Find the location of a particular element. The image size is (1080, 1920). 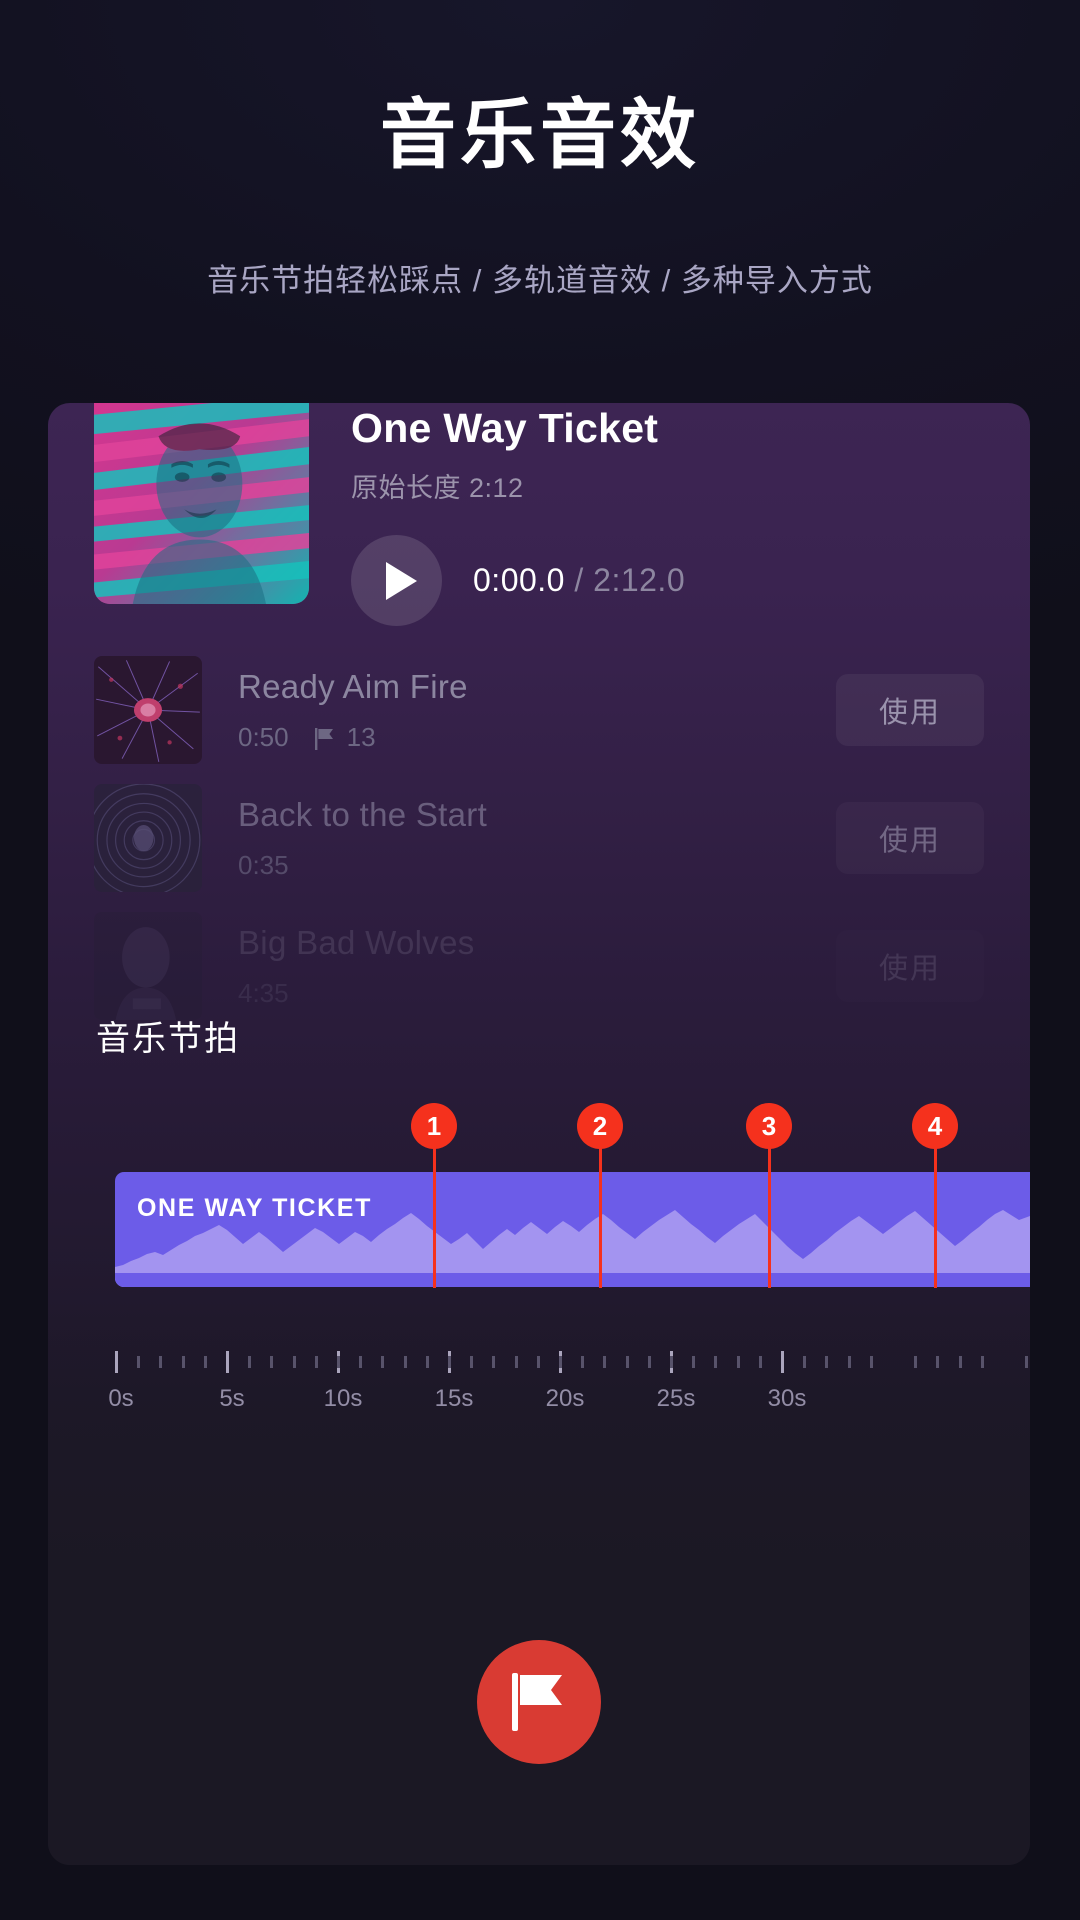

track-title: Back to the Start is located at coordinates (363, 814).